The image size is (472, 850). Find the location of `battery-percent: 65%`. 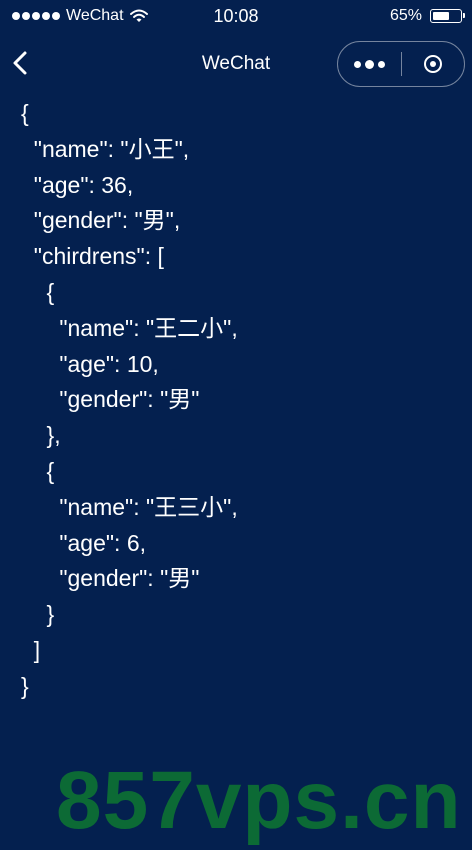

battery-percent: 65% is located at coordinates (405, 15).